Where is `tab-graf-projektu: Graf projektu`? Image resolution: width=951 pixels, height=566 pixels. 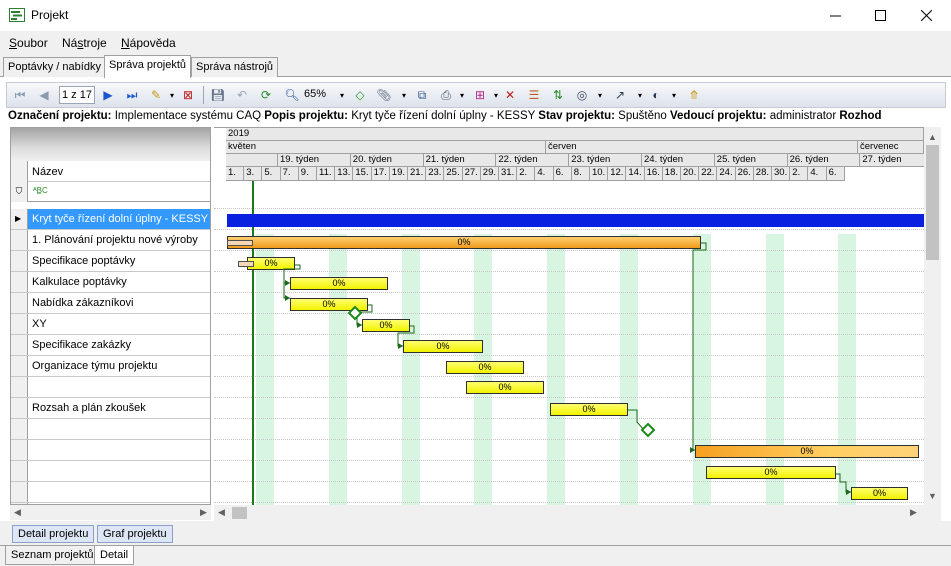 tab-graf-projektu: Graf projektu is located at coordinates (135, 534).